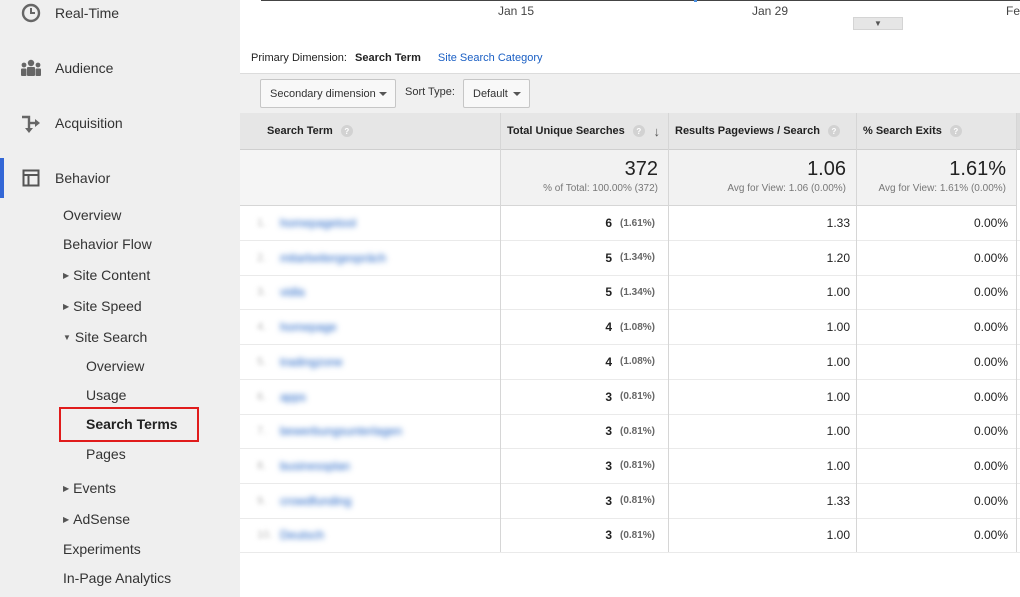  What do you see at coordinates (388, 58) in the screenshot?
I see `primary-dimension-current: Search Term` at bounding box center [388, 58].